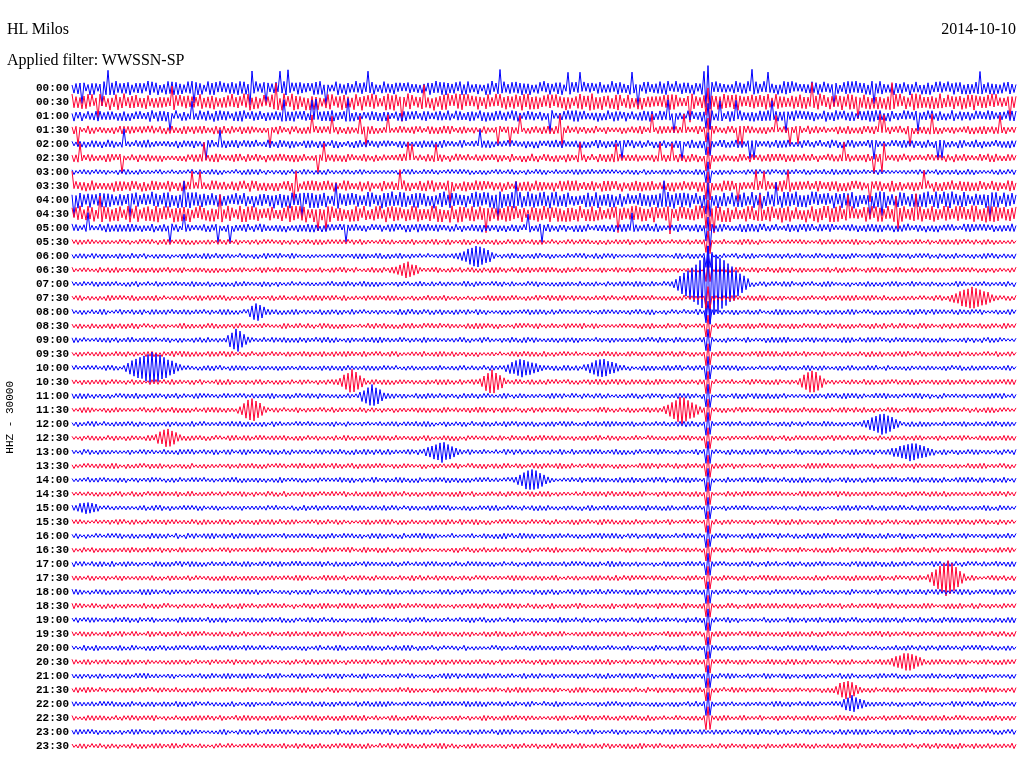  Describe the element at coordinates (52, 186) in the screenshot. I see `time-label: 03:30` at that location.